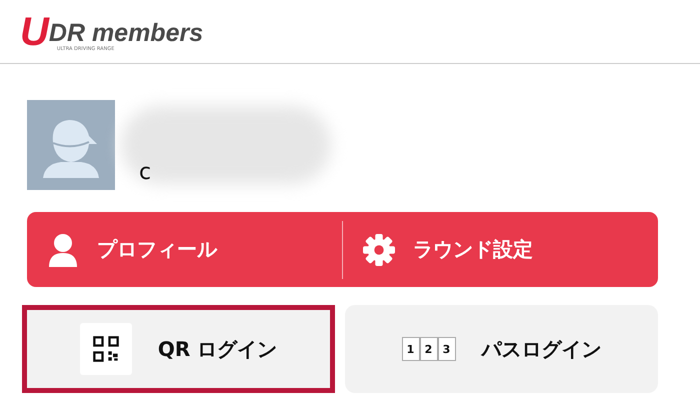 The height and width of the screenshot is (403, 700). What do you see at coordinates (126, 33) in the screenshot?
I see `logo-text: DR members` at bounding box center [126, 33].